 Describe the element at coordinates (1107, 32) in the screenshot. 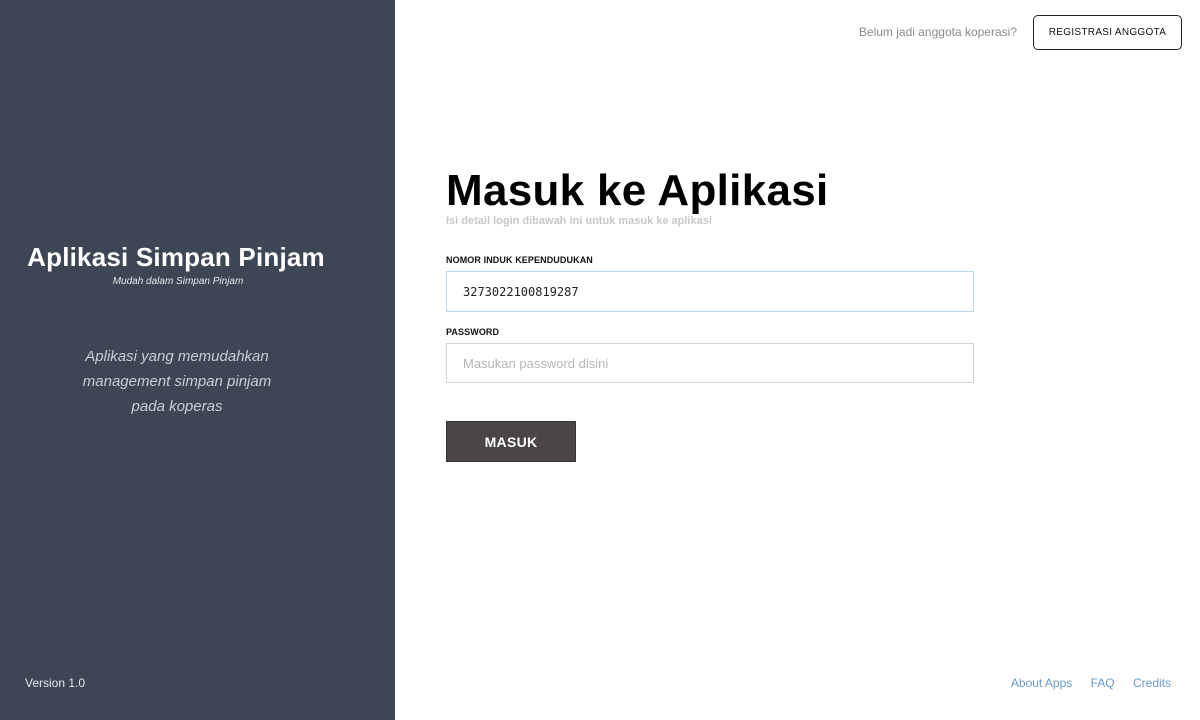

I see `register-button: REGISTRASI ANGGOTA` at that location.